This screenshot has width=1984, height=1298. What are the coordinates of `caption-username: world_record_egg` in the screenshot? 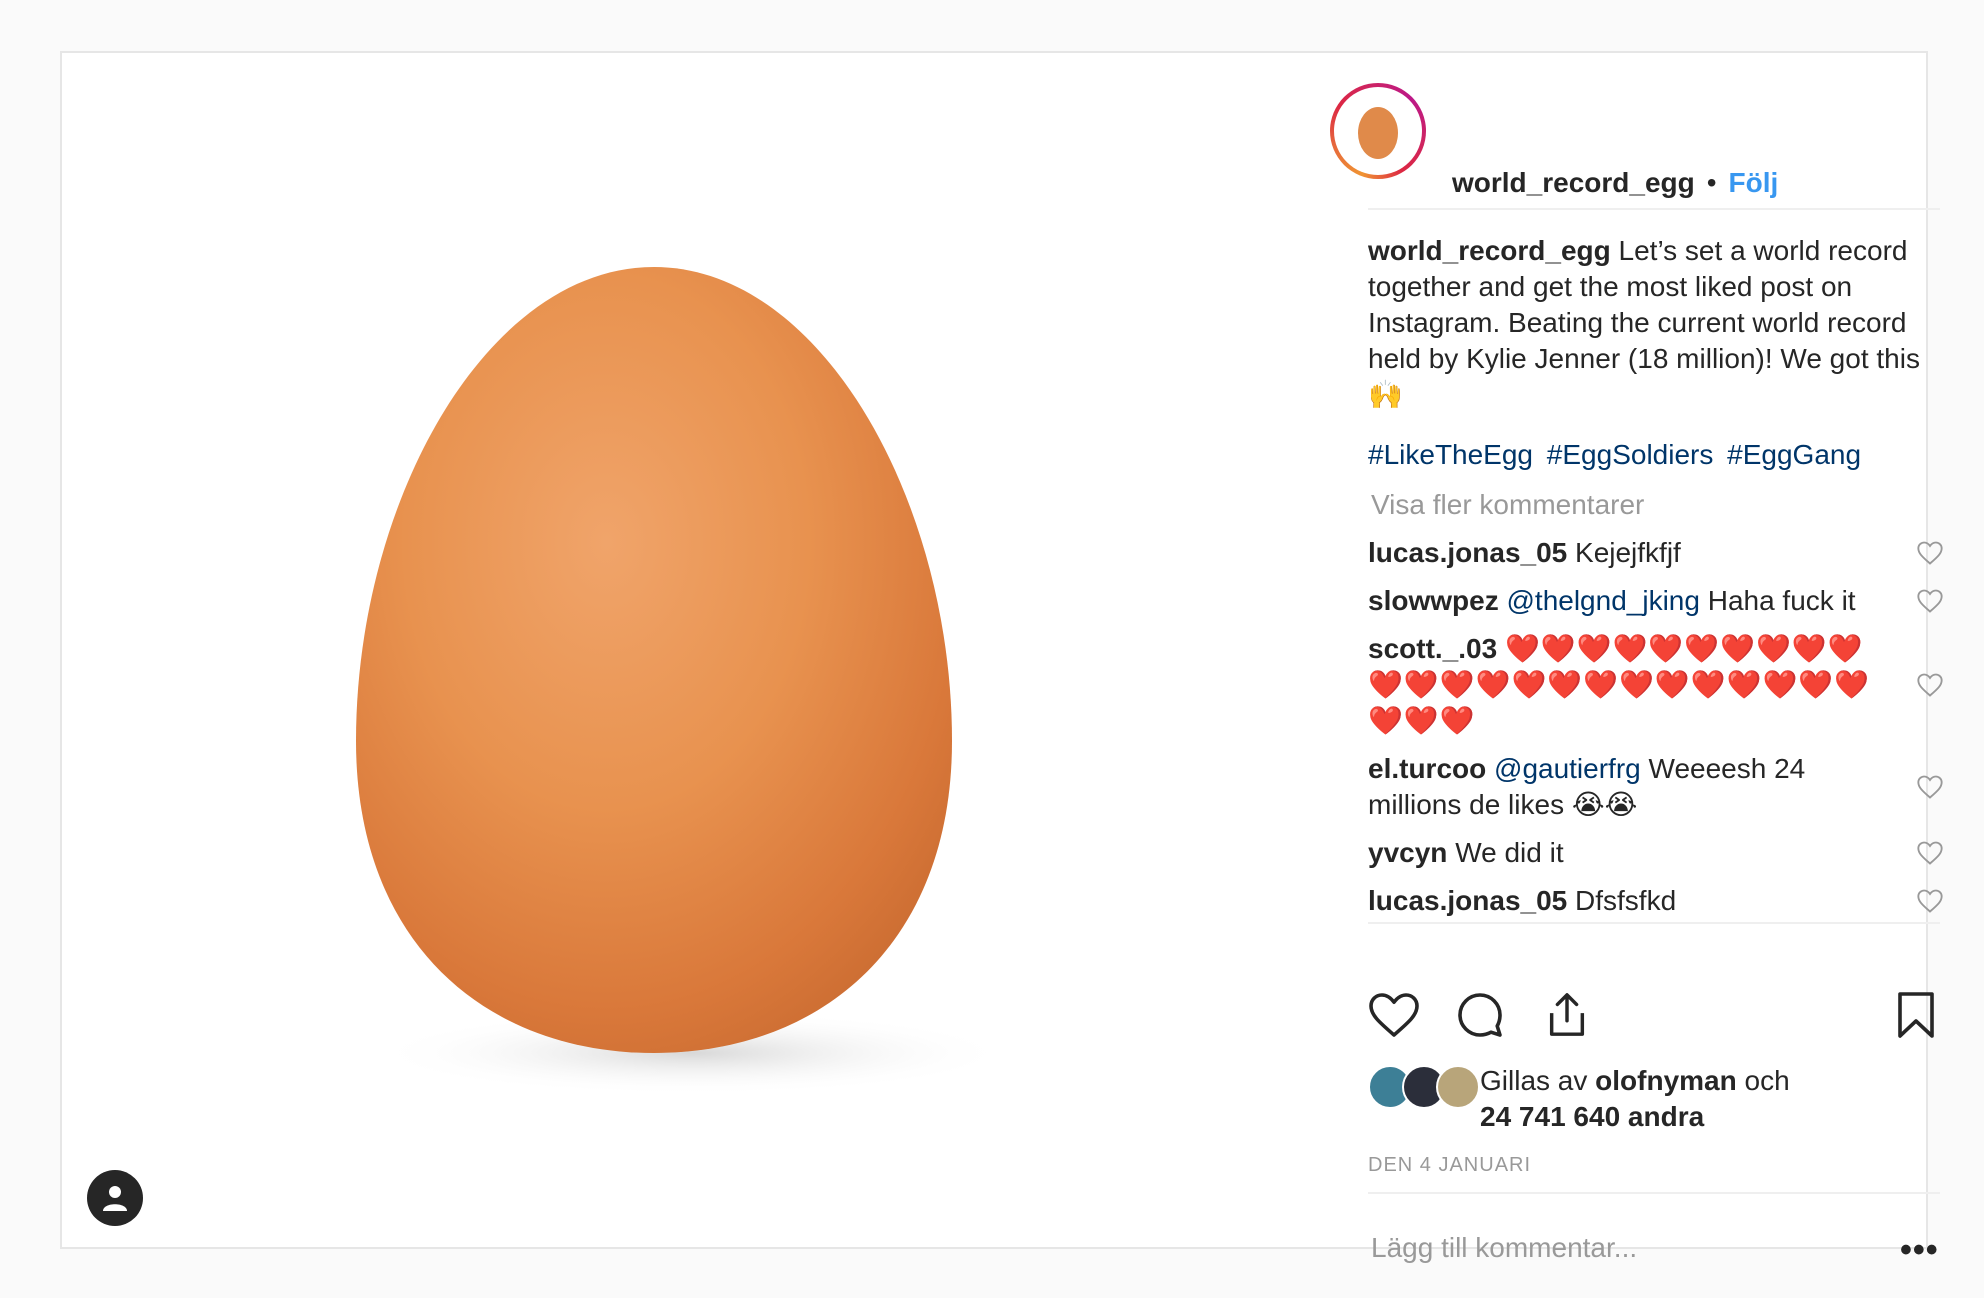 It's located at (1489, 250).